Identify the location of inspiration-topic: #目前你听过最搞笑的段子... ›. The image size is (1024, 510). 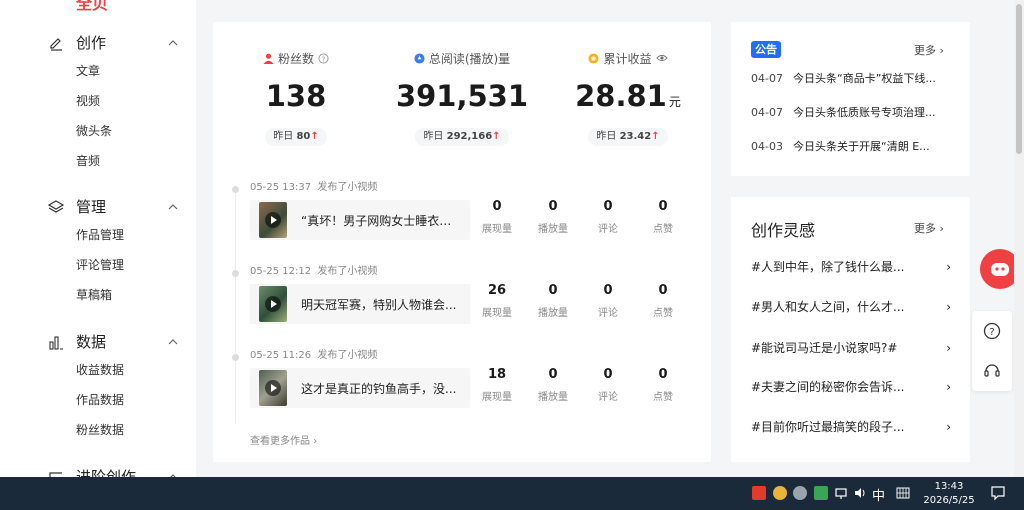
(851, 427).